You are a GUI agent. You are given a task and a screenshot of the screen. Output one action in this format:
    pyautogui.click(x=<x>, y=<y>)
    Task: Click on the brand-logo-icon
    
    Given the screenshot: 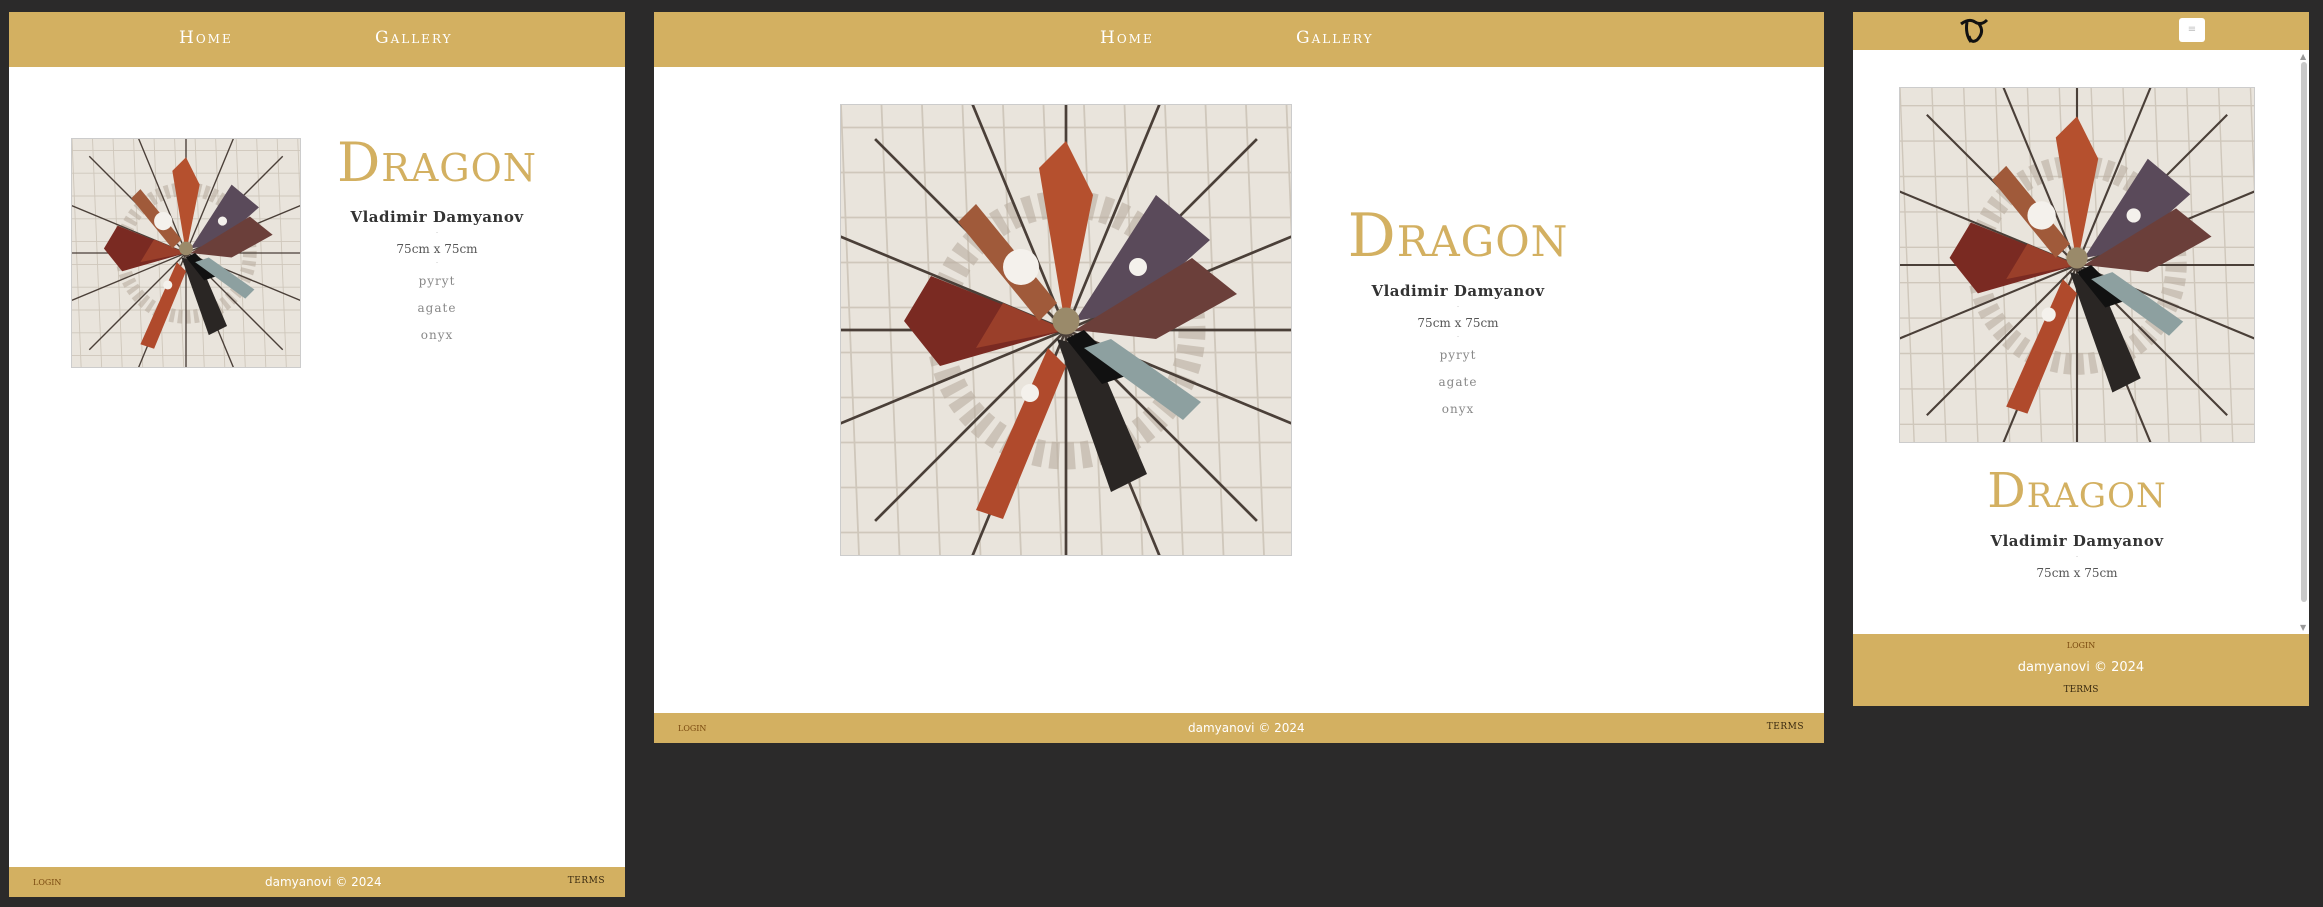 What is the action you would take?
    pyautogui.click(x=1974, y=31)
    